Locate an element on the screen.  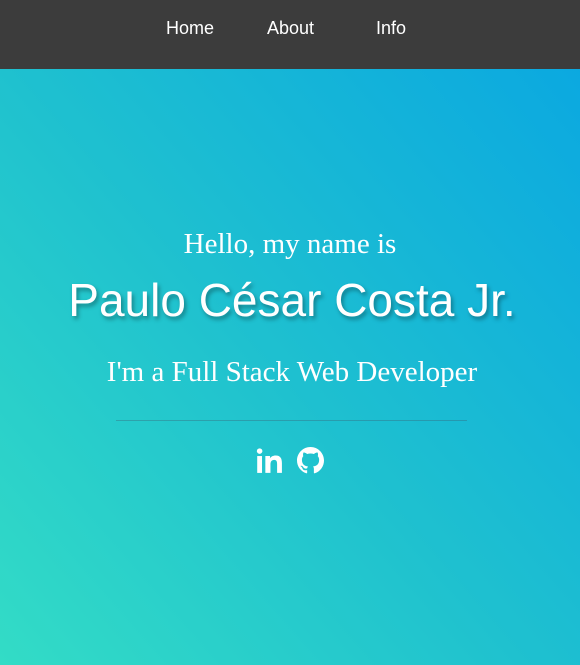
linkedin-icon is located at coordinates (269, 460).